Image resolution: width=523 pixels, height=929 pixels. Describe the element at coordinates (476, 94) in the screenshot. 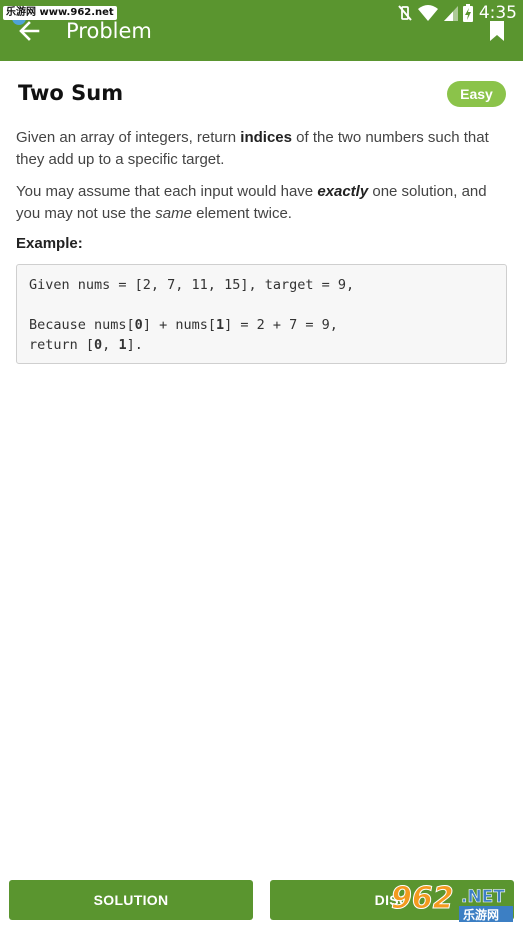

I see `difficulty-badge: Easy` at that location.